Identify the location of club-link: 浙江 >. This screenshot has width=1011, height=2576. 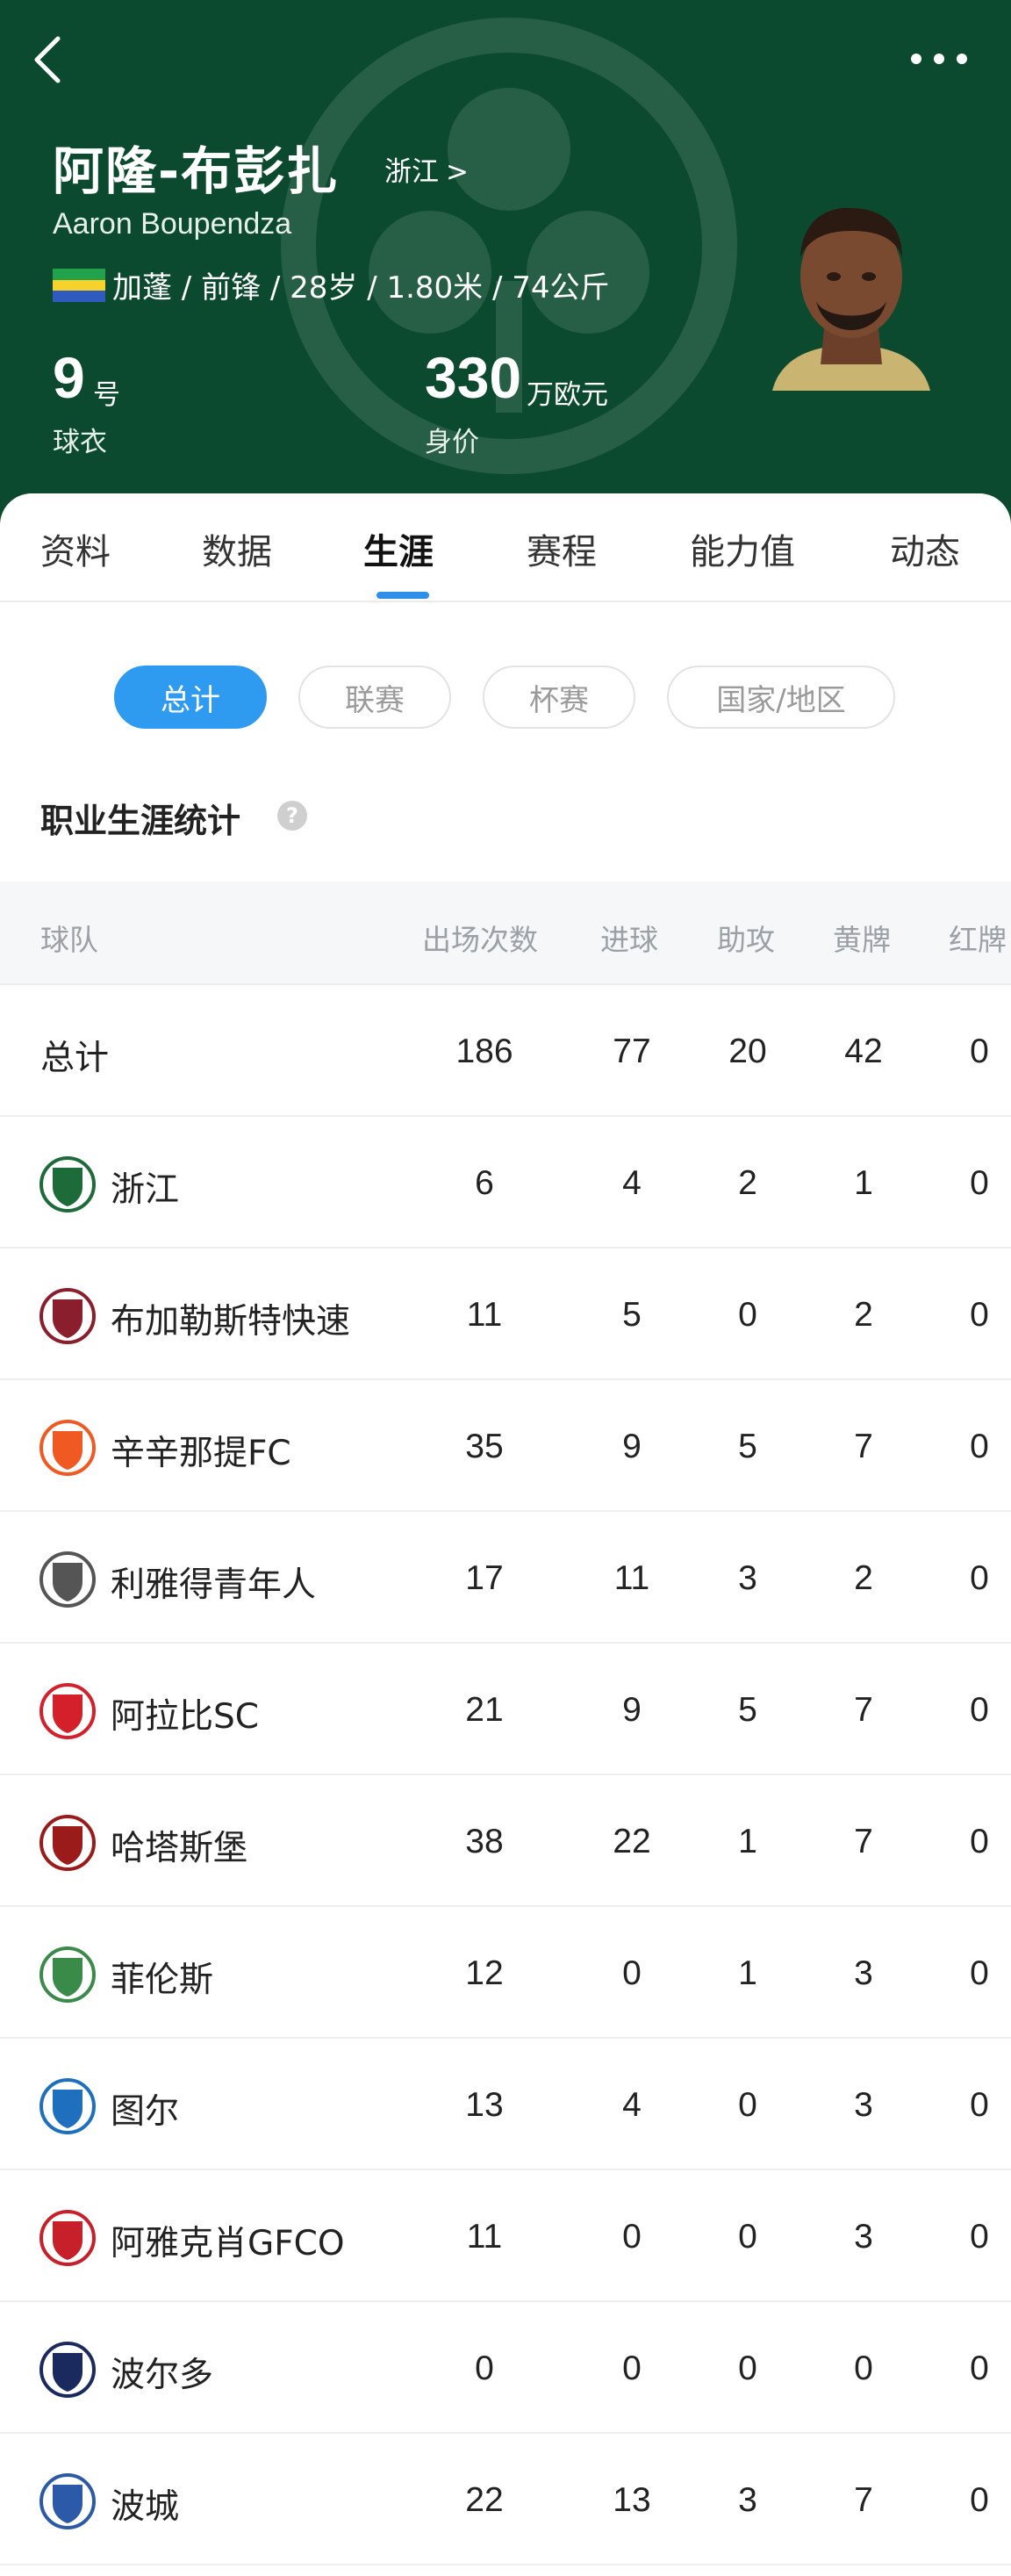
(426, 169).